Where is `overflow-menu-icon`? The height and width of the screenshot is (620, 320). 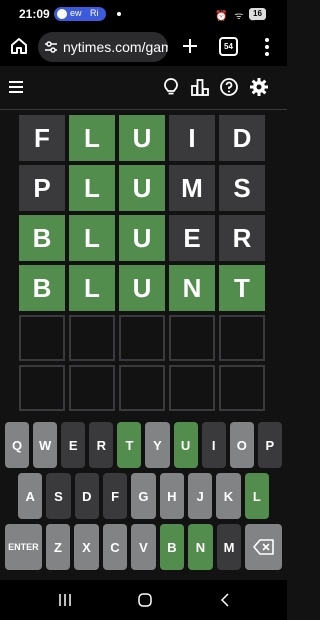 overflow-menu-icon is located at coordinates (267, 47).